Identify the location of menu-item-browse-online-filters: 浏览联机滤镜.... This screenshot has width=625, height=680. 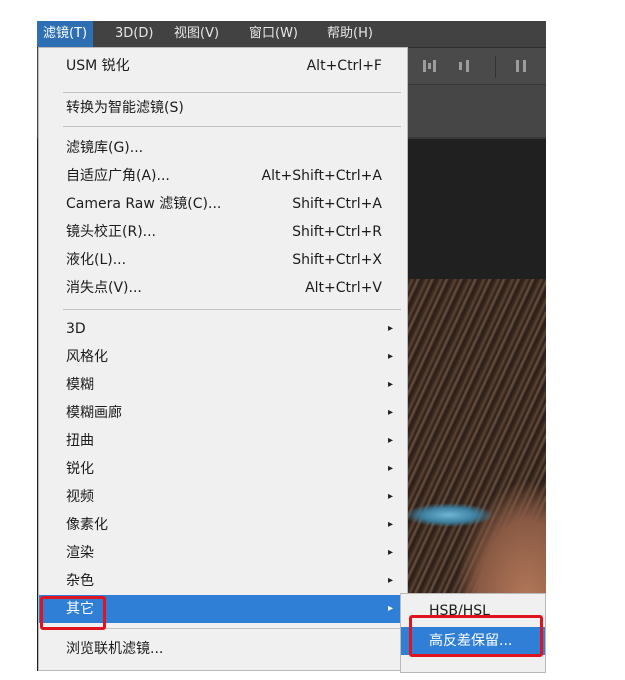
(223, 649).